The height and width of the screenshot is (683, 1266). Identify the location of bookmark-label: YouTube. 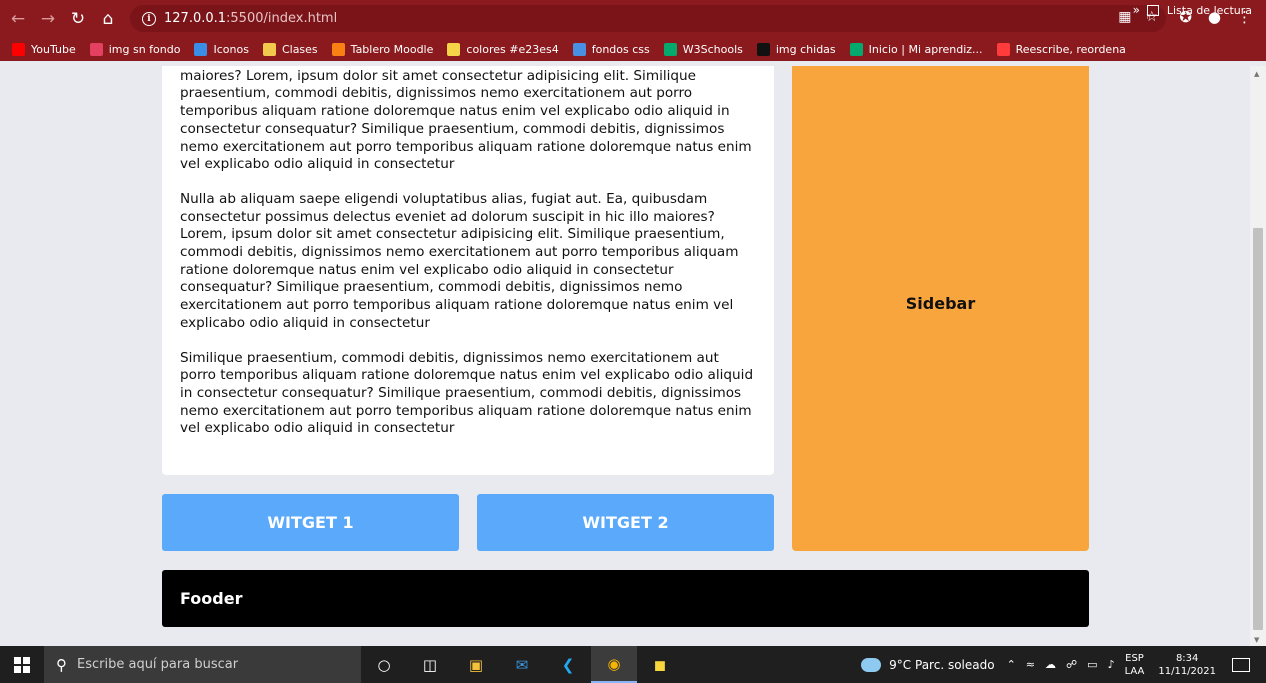
(53, 49).